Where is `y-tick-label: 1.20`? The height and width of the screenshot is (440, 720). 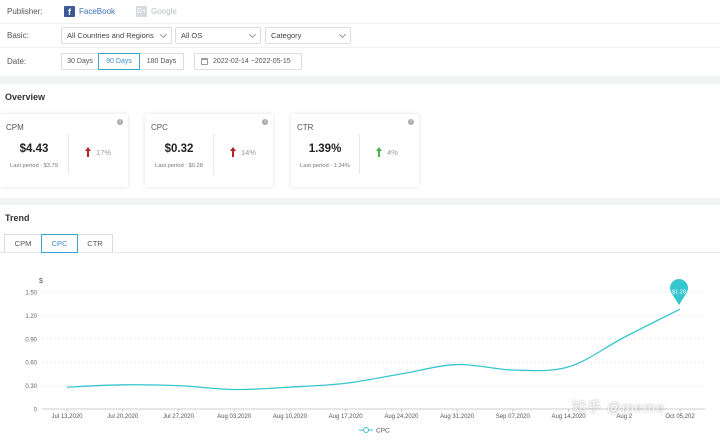 y-tick-label: 1.20 is located at coordinates (31, 317).